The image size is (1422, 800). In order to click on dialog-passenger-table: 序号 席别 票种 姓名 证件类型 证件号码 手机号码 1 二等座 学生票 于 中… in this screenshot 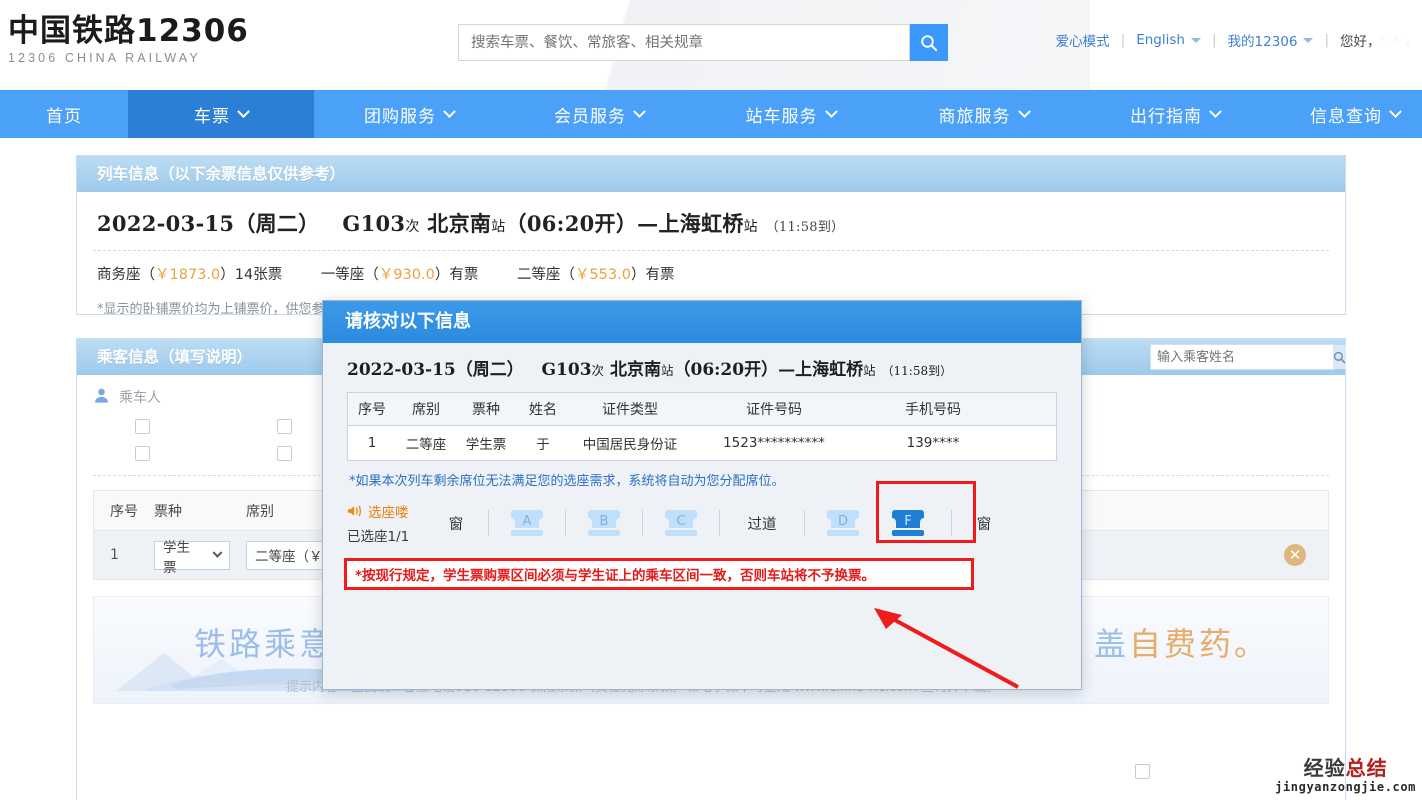, I will do `click(702, 426)`.